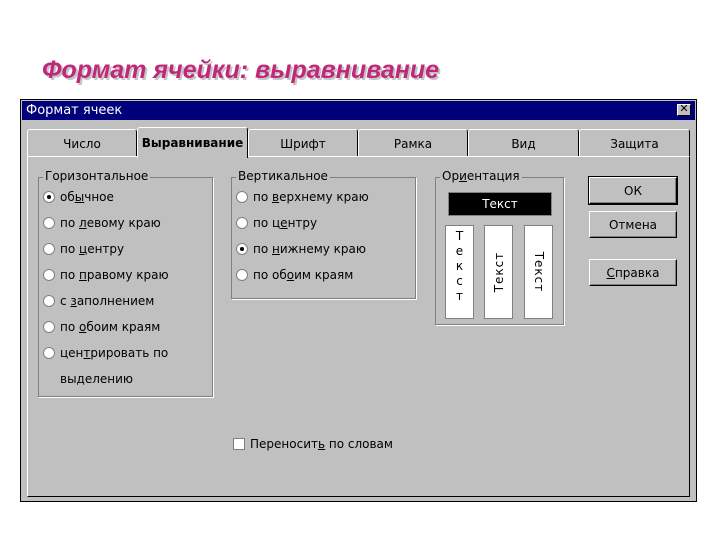 This screenshot has height=540, width=720. Describe the element at coordinates (311, 197) in the screenshot. I see `option-label: по верхнему краю` at that location.